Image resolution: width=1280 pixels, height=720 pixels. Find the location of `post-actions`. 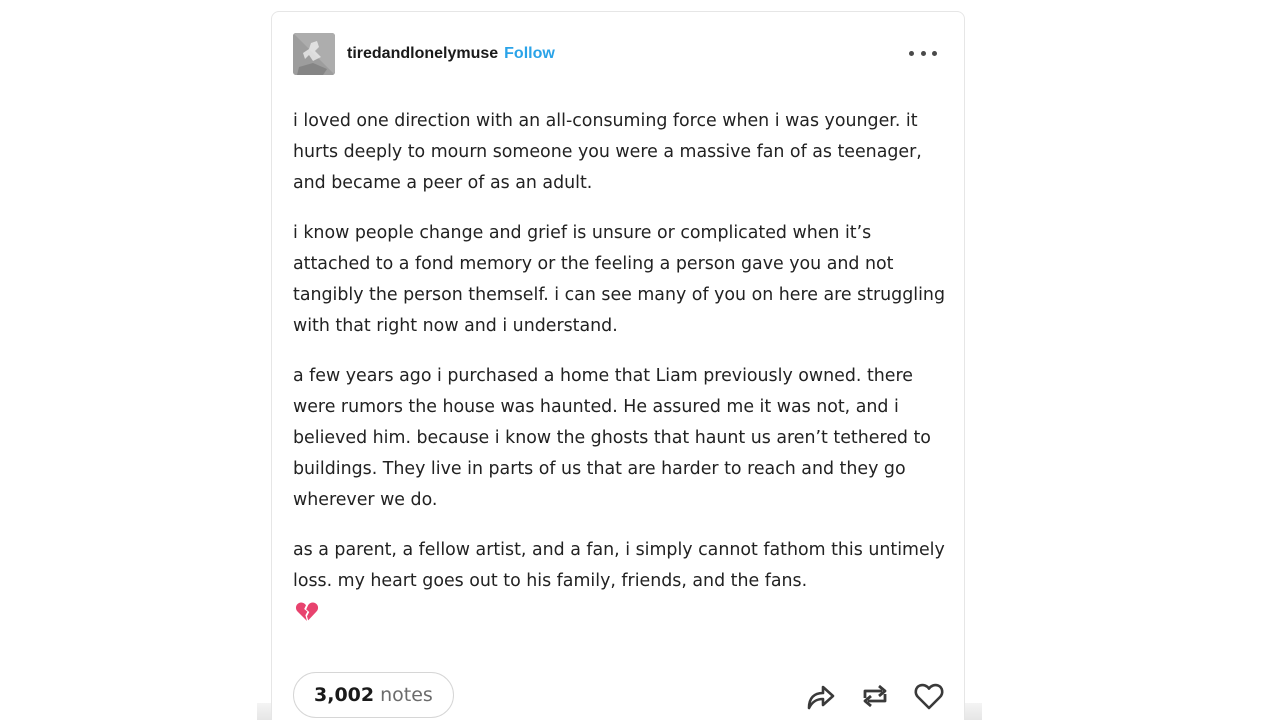

post-actions is located at coordinates (865, 696).